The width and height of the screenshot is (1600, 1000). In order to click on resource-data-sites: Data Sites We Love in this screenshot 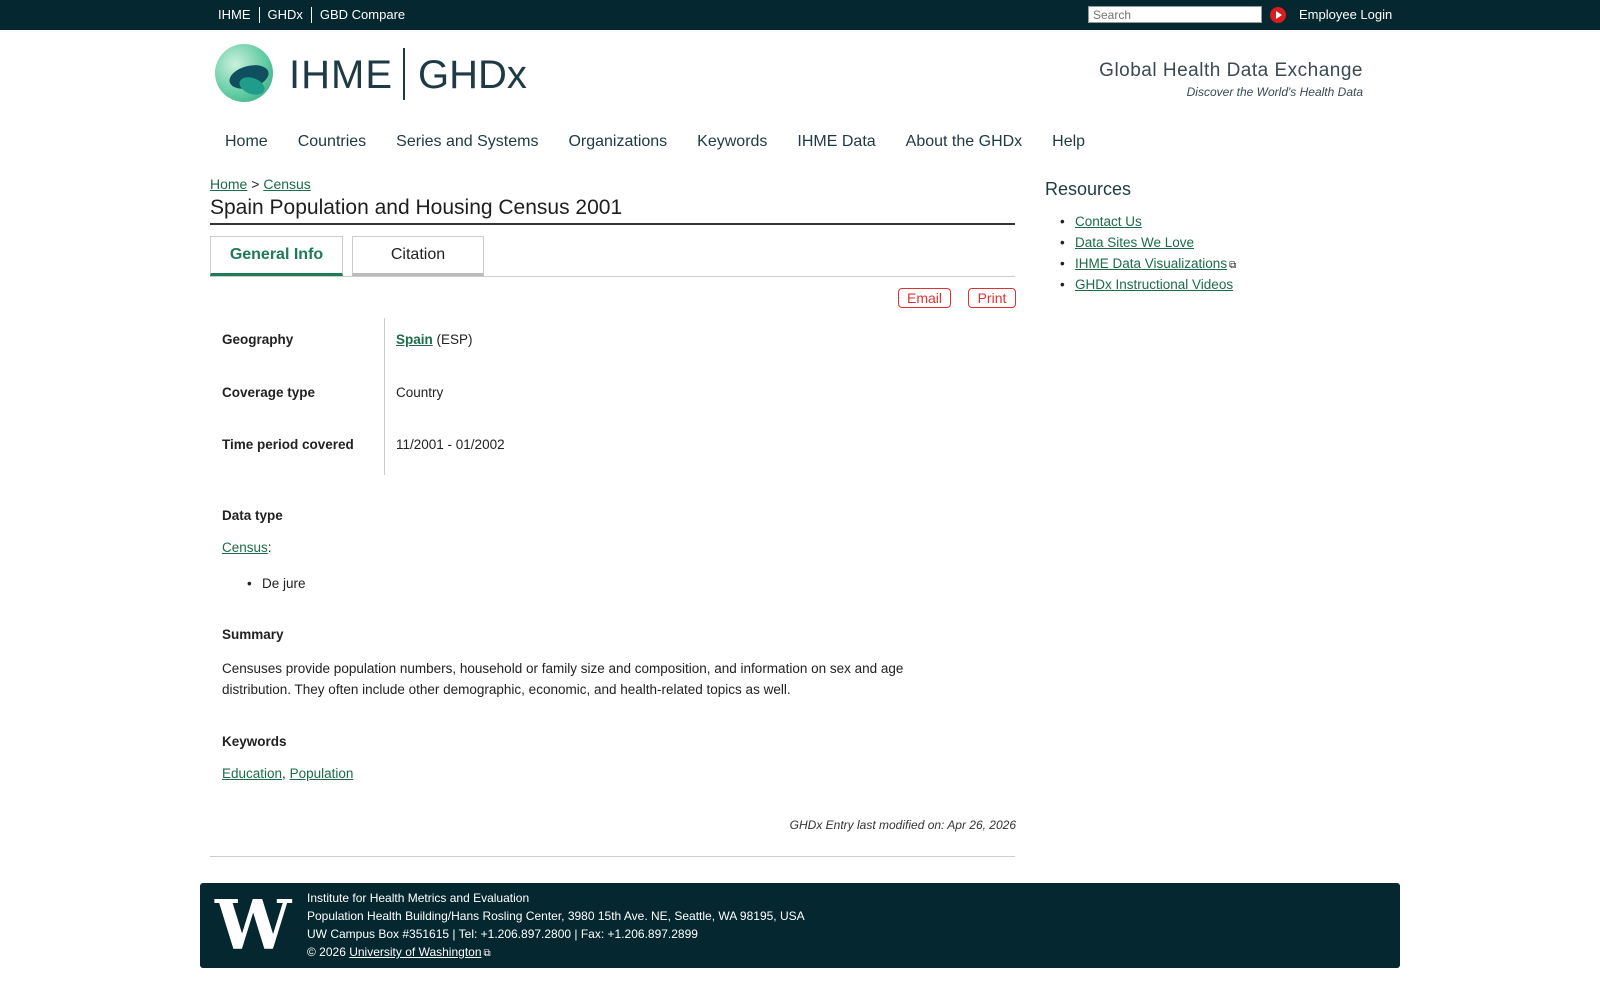, I will do `click(1134, 242)`.